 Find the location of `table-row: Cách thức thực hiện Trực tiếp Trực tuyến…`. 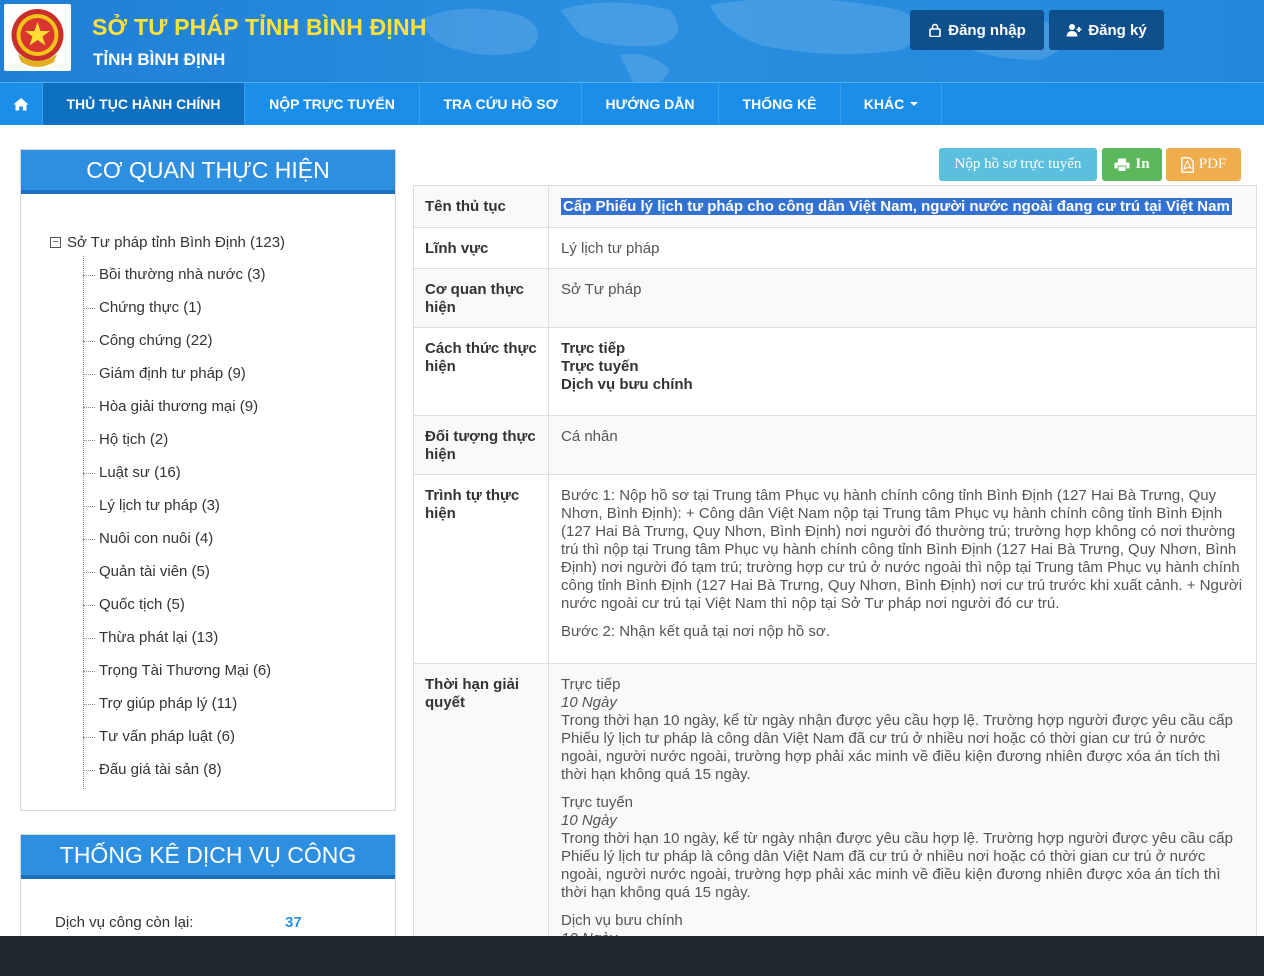

table-row: Cách thức thực hiện Trực tiếp Trực tuyến… is located at coordinates (835, 371).